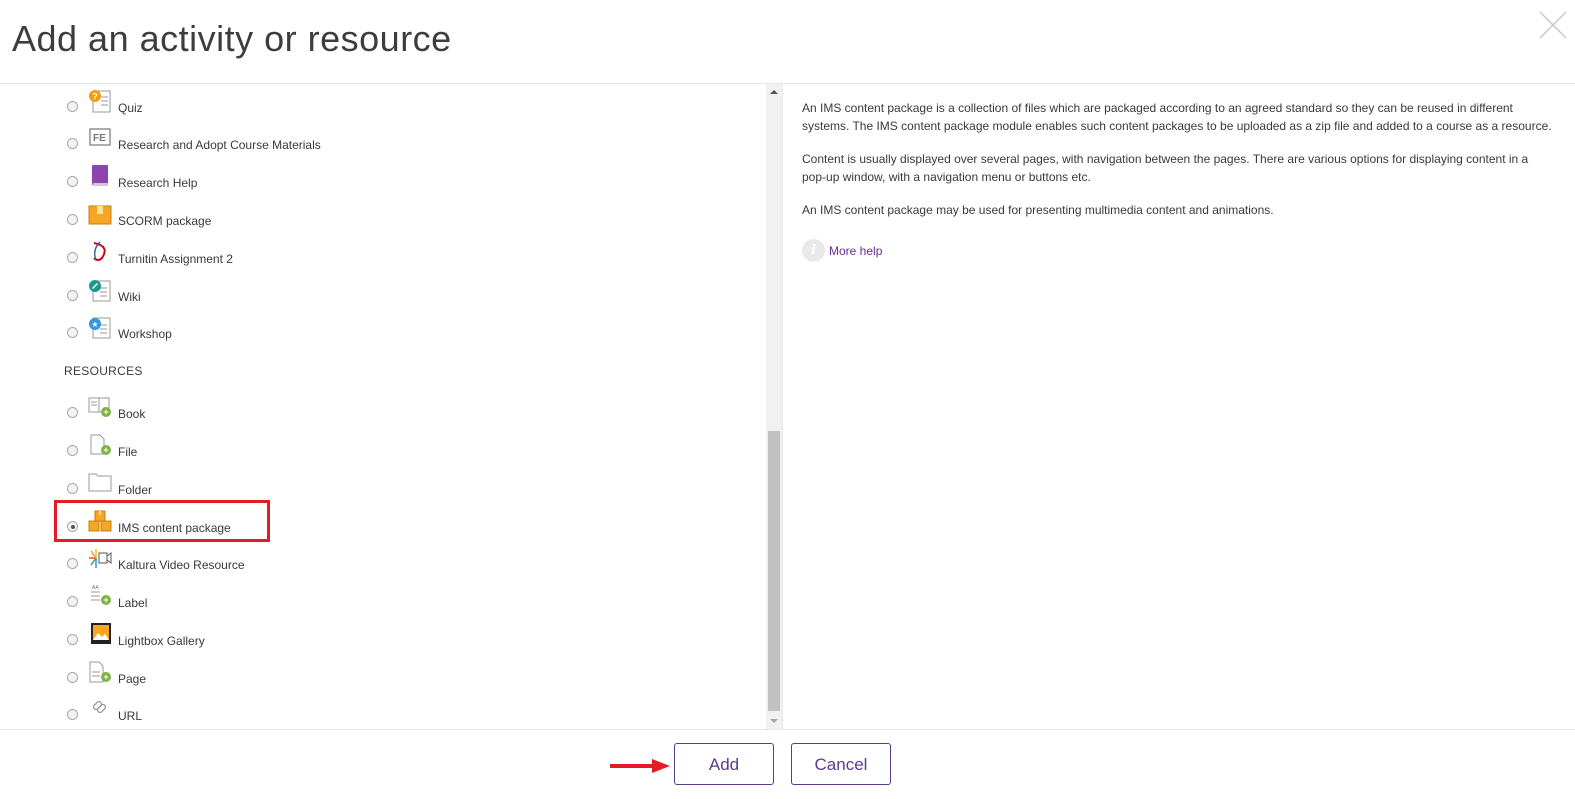  Describe the element at coordinates (95, 588) in the screenshot. I see `svg-text: AA` at that location.